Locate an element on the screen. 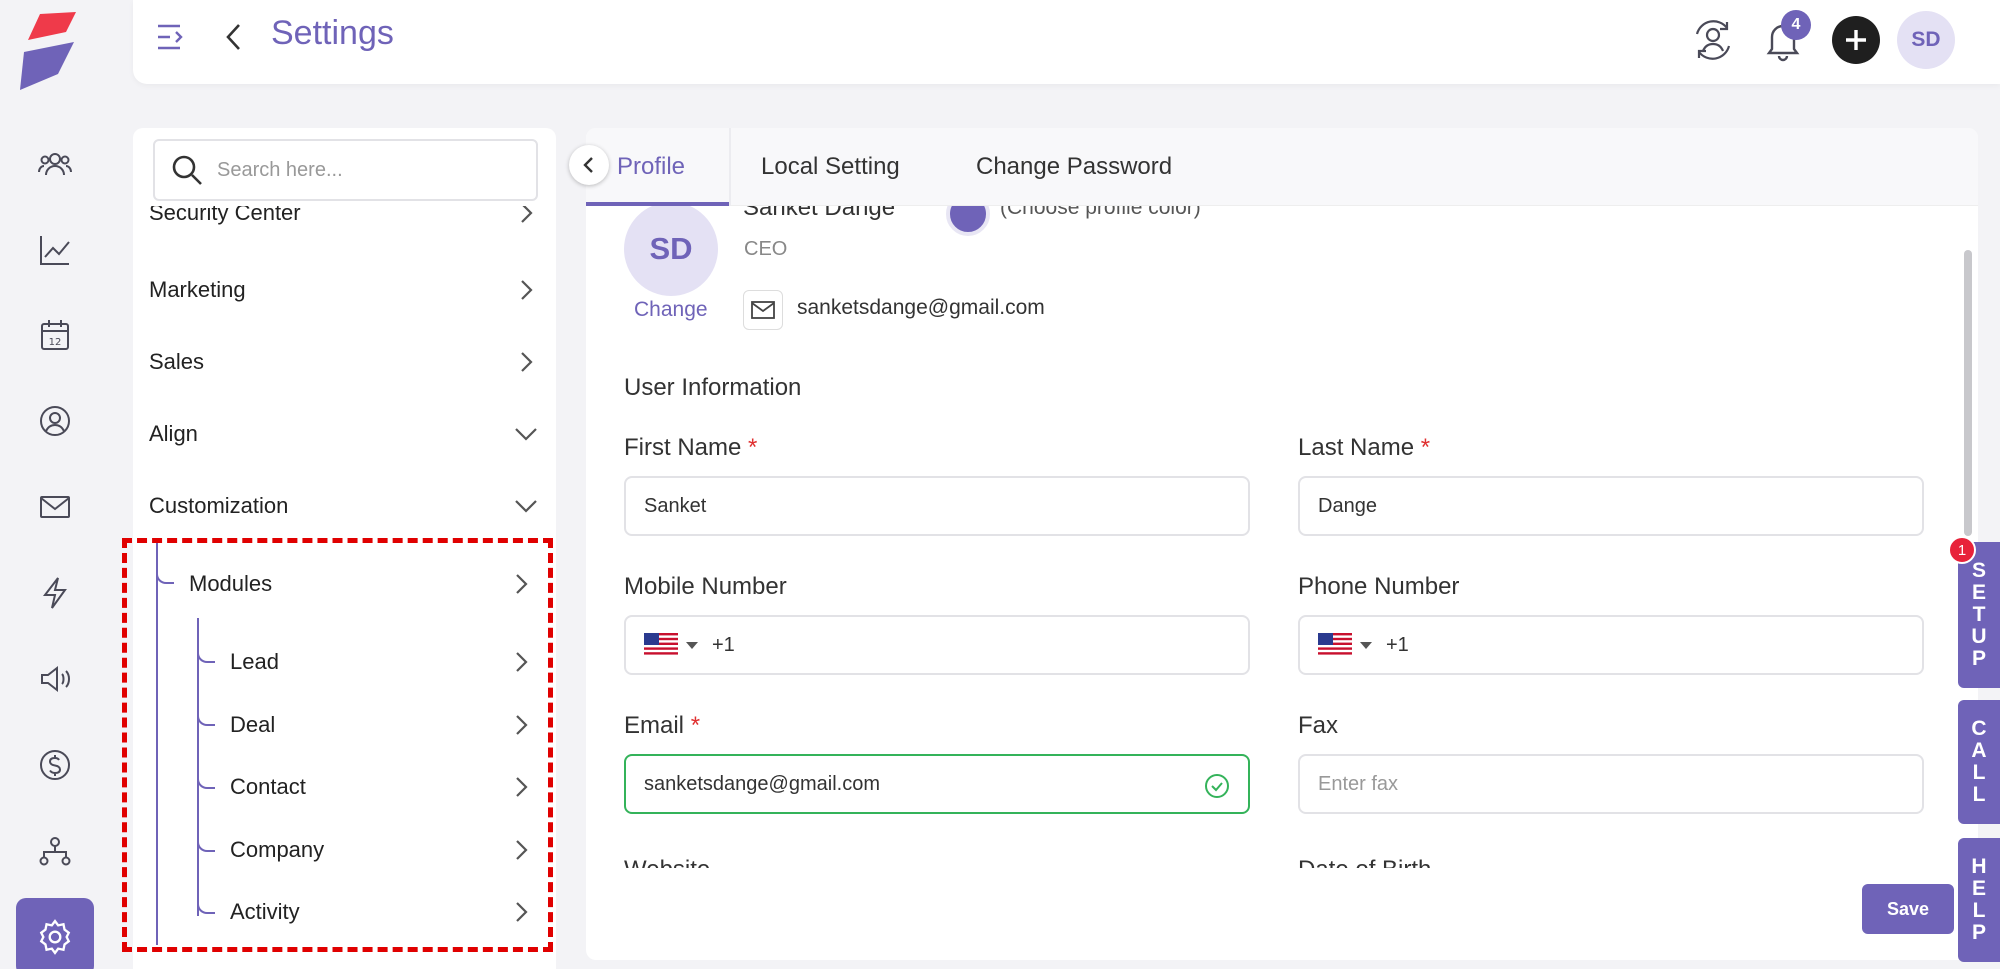 The width and height of the screenshot is (2000, 969). tab-divider is located at coordinates (730, 167).